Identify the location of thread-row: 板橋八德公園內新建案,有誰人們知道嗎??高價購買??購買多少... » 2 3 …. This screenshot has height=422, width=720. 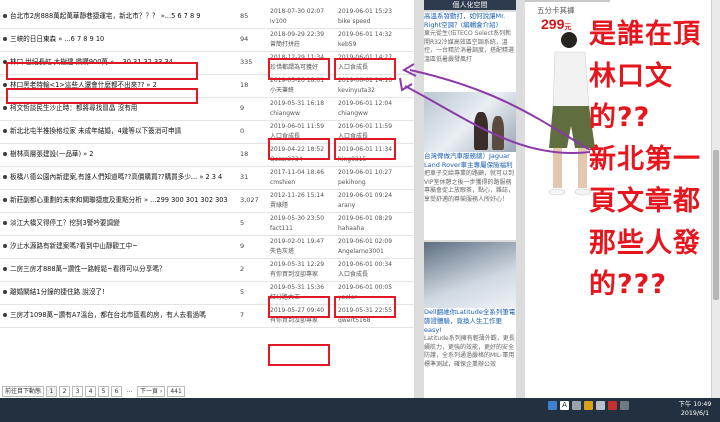
(207, 178).